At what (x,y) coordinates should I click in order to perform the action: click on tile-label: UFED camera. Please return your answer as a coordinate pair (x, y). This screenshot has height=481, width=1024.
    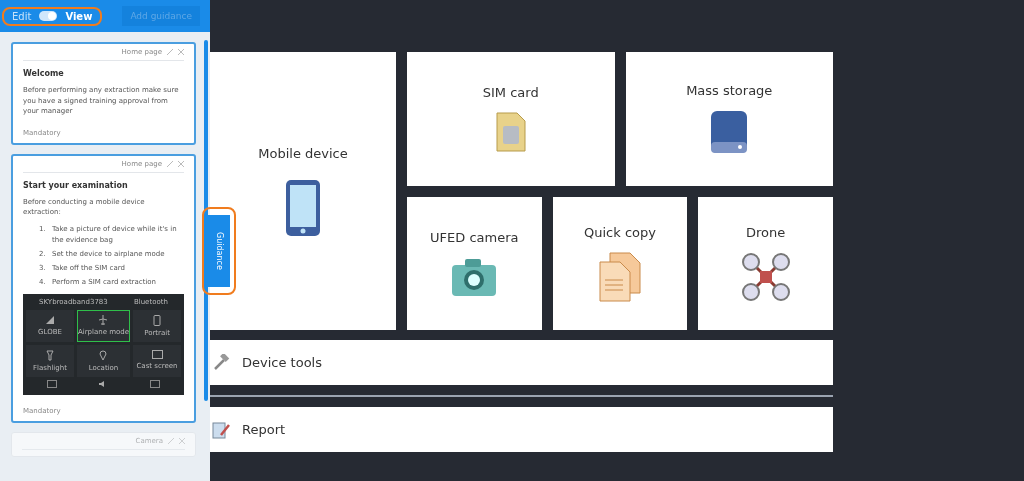
    Looking at the image, I should click on (474, 237).